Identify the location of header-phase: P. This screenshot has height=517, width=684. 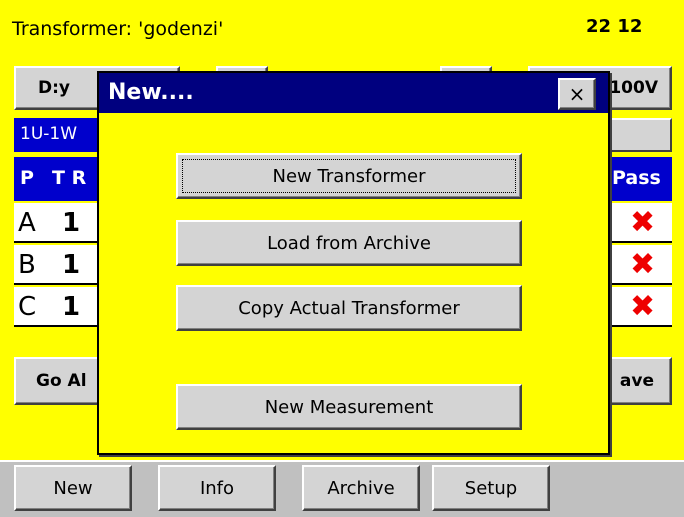
(27, 178).